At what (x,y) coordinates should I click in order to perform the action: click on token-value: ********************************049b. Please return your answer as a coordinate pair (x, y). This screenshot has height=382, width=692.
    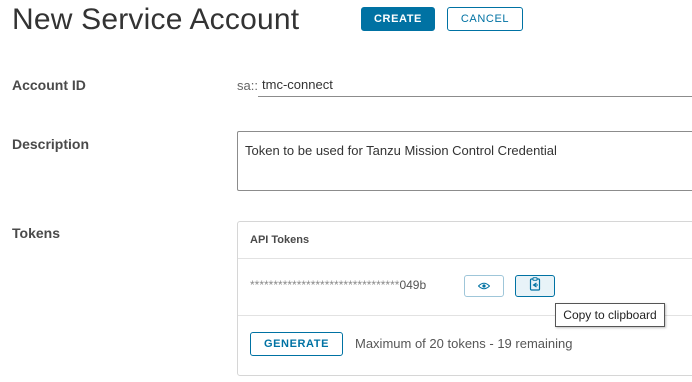
    Looking at the image, I should click on (338, 285).